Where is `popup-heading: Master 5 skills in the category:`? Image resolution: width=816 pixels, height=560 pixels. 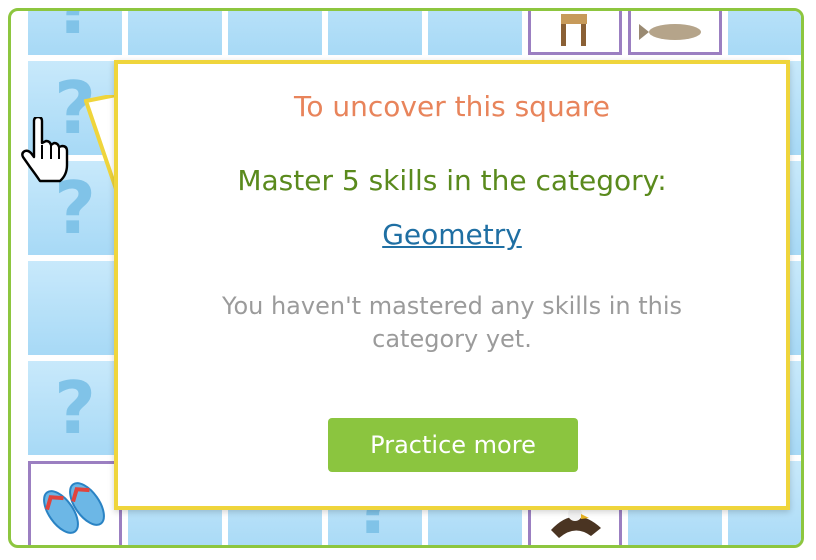 popup-heading: Master 5 skills in the category: is located at coordinates (452, 180).